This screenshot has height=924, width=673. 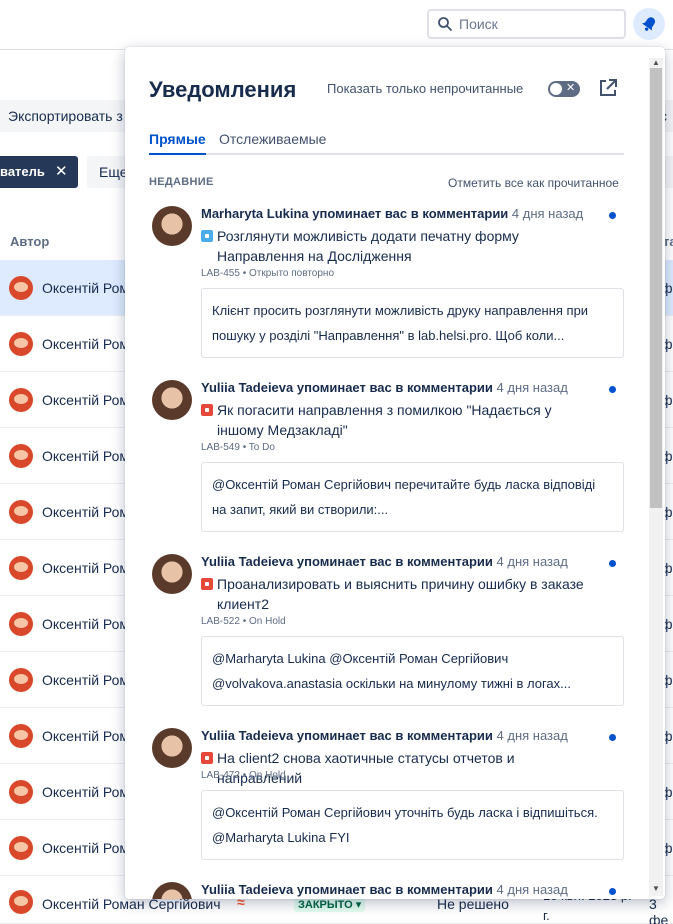 I want to click on bell-icon, so click(x=649, y=24).